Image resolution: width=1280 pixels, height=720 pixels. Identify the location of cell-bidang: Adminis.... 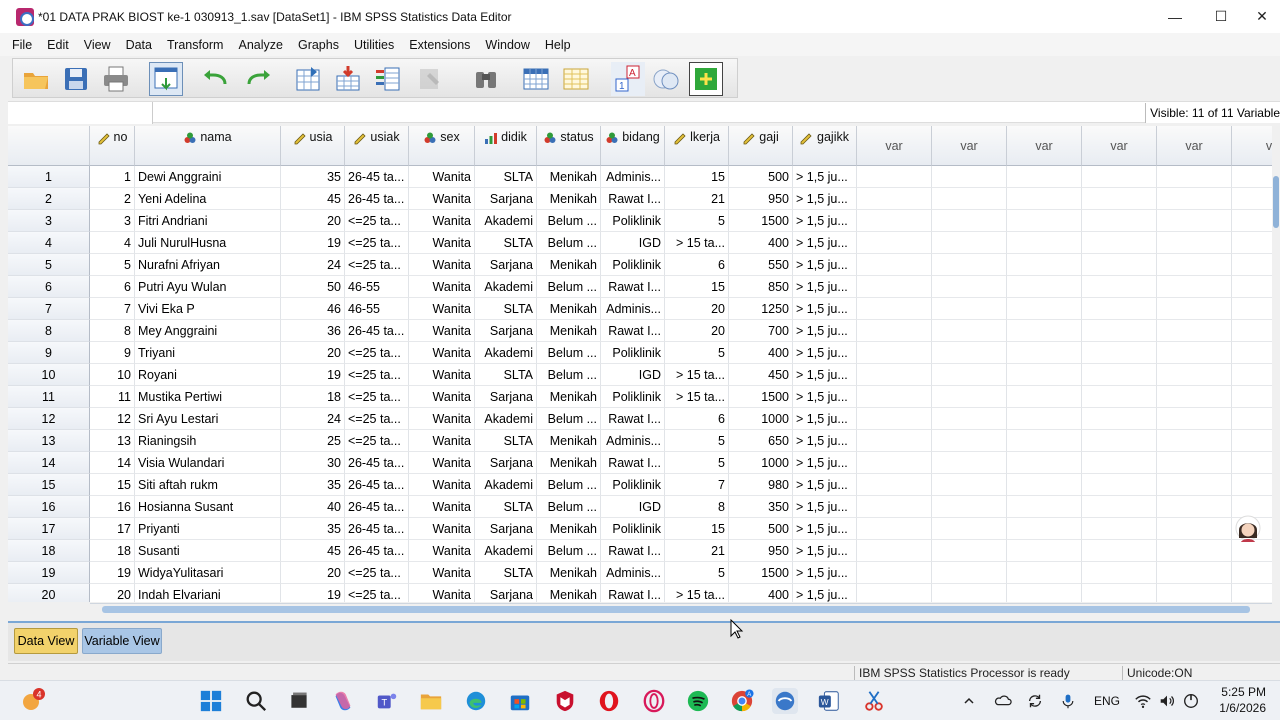
(633, 177).